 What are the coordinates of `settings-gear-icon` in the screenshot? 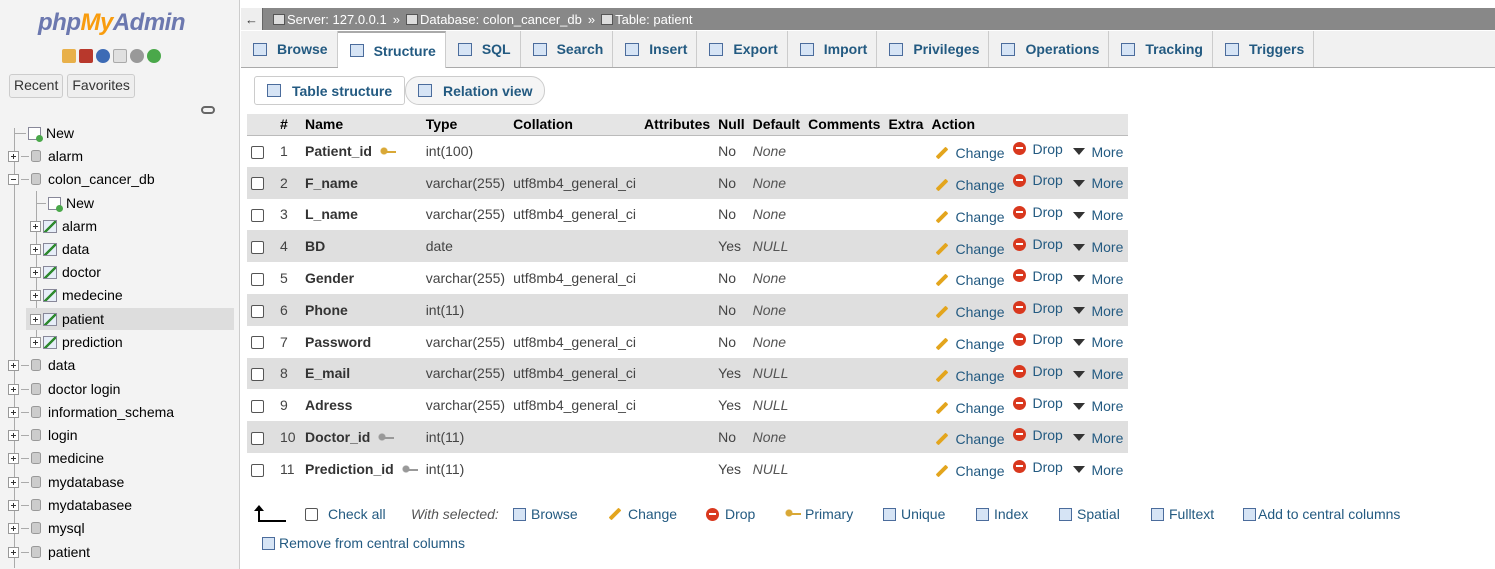 It's located at (137, 56).